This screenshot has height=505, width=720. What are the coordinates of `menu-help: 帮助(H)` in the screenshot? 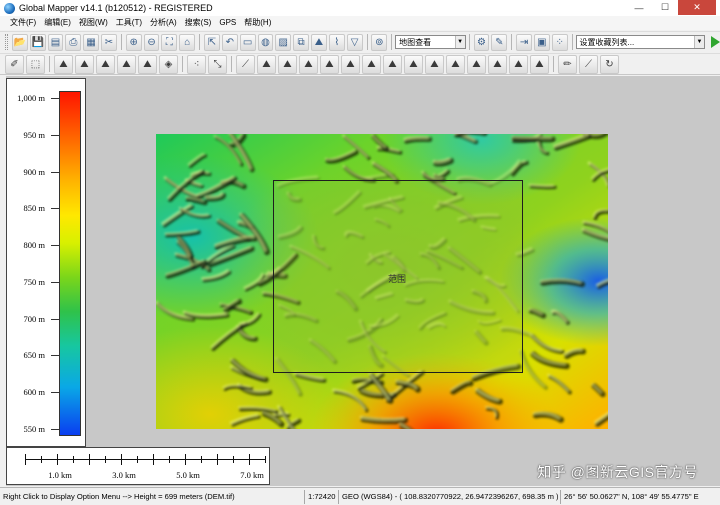 It's located at (257, 23).